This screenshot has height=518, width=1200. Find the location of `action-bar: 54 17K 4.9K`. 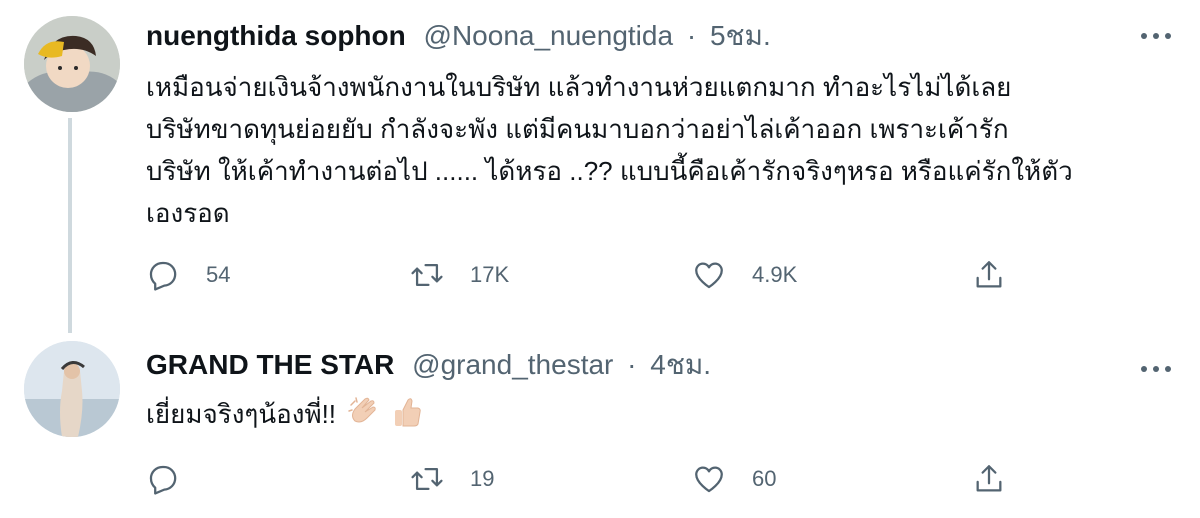

action-bar: 54 17K 4.9K is located at coordinates (596, 275).